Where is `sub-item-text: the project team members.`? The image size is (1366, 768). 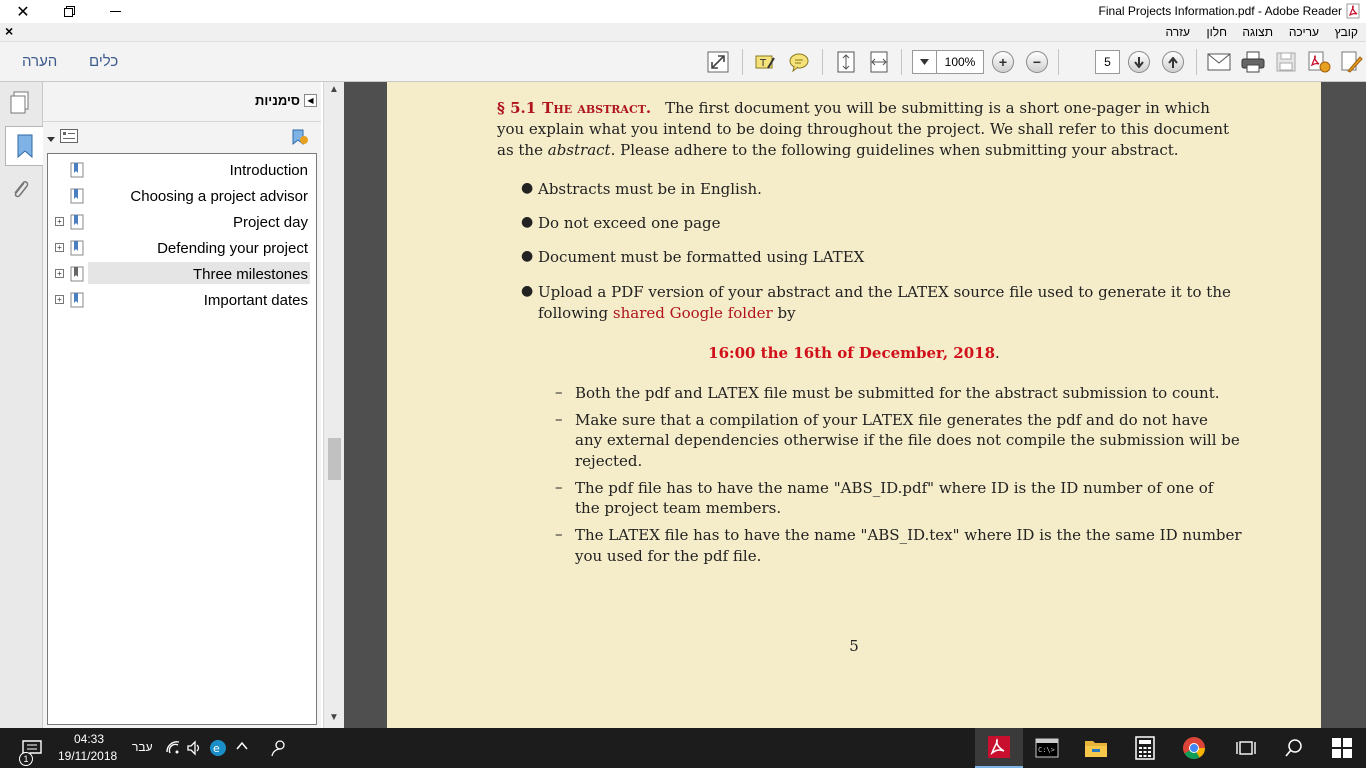
sub-item-text: the project team members. is located at coordinates (678, 508).